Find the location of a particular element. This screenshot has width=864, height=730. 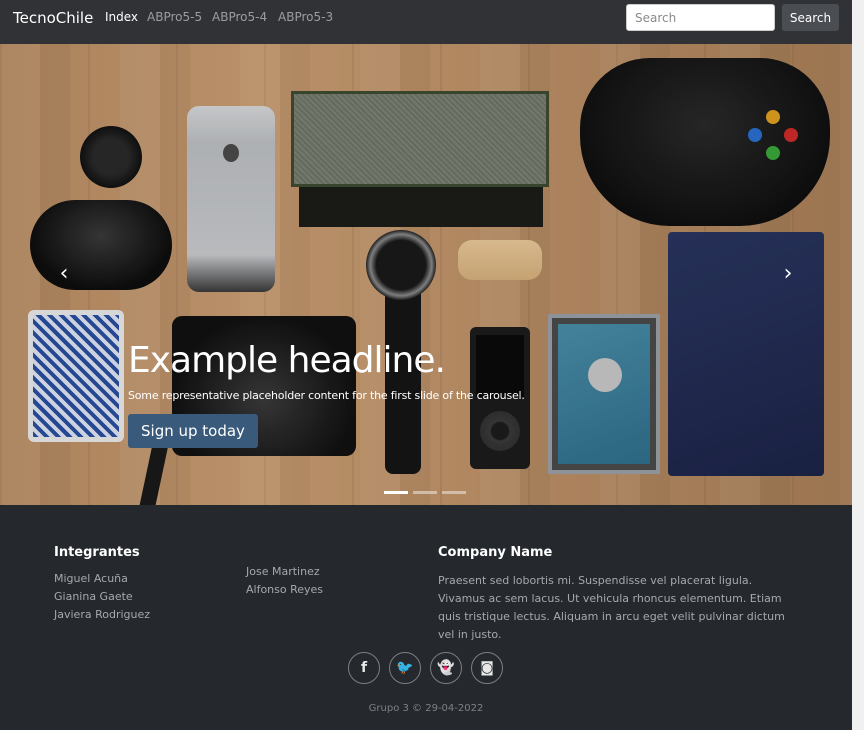

carousel-headline: Example headline. is located at coordinates (287, 360).